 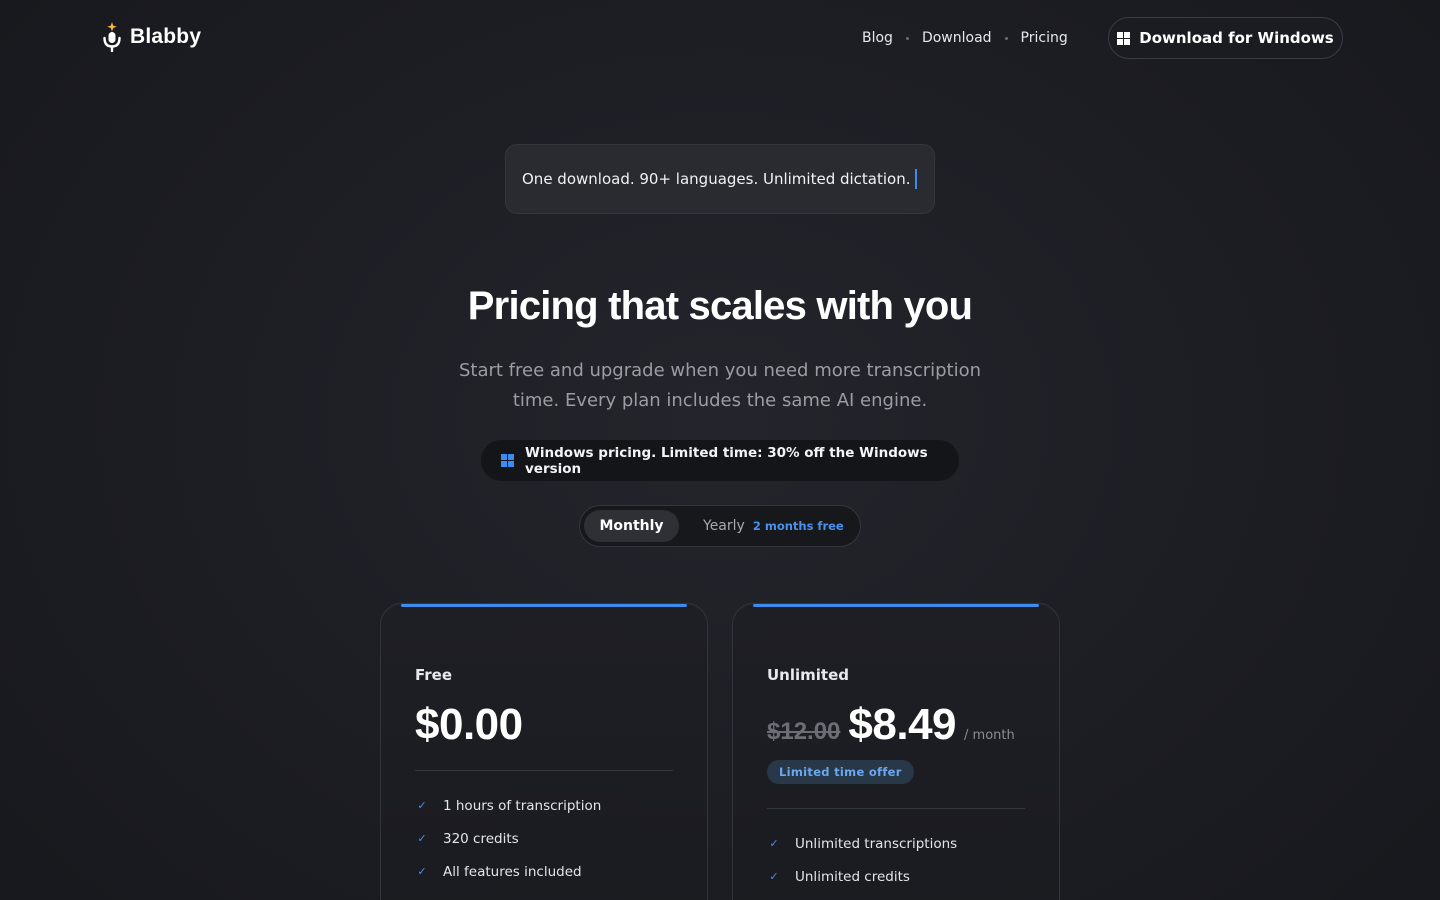 What do you see at coordinates (877, 38) in the screenshot?
I see `nav-link-blog: Blog` at bounding box center [877, 38].